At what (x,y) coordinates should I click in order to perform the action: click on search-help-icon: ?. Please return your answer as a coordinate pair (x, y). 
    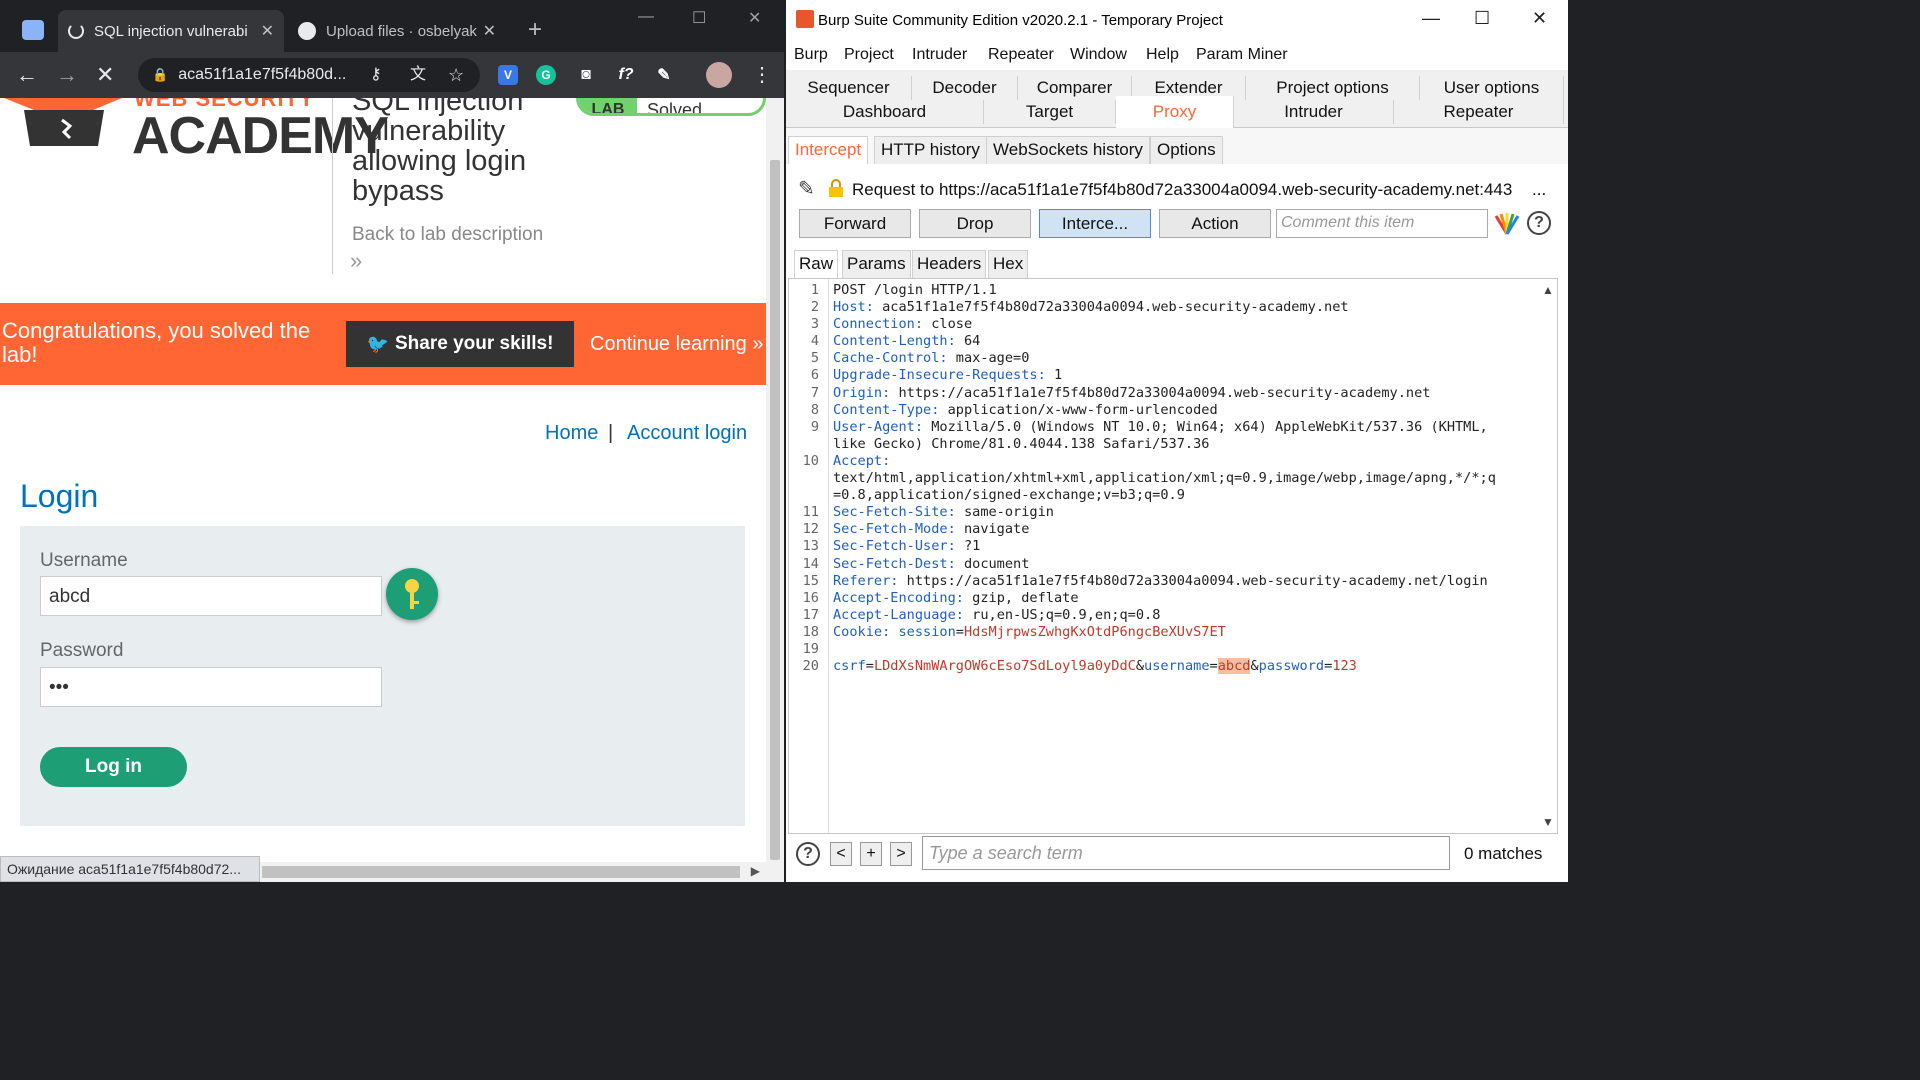
    Looking at the image, I should click on (808, 854).